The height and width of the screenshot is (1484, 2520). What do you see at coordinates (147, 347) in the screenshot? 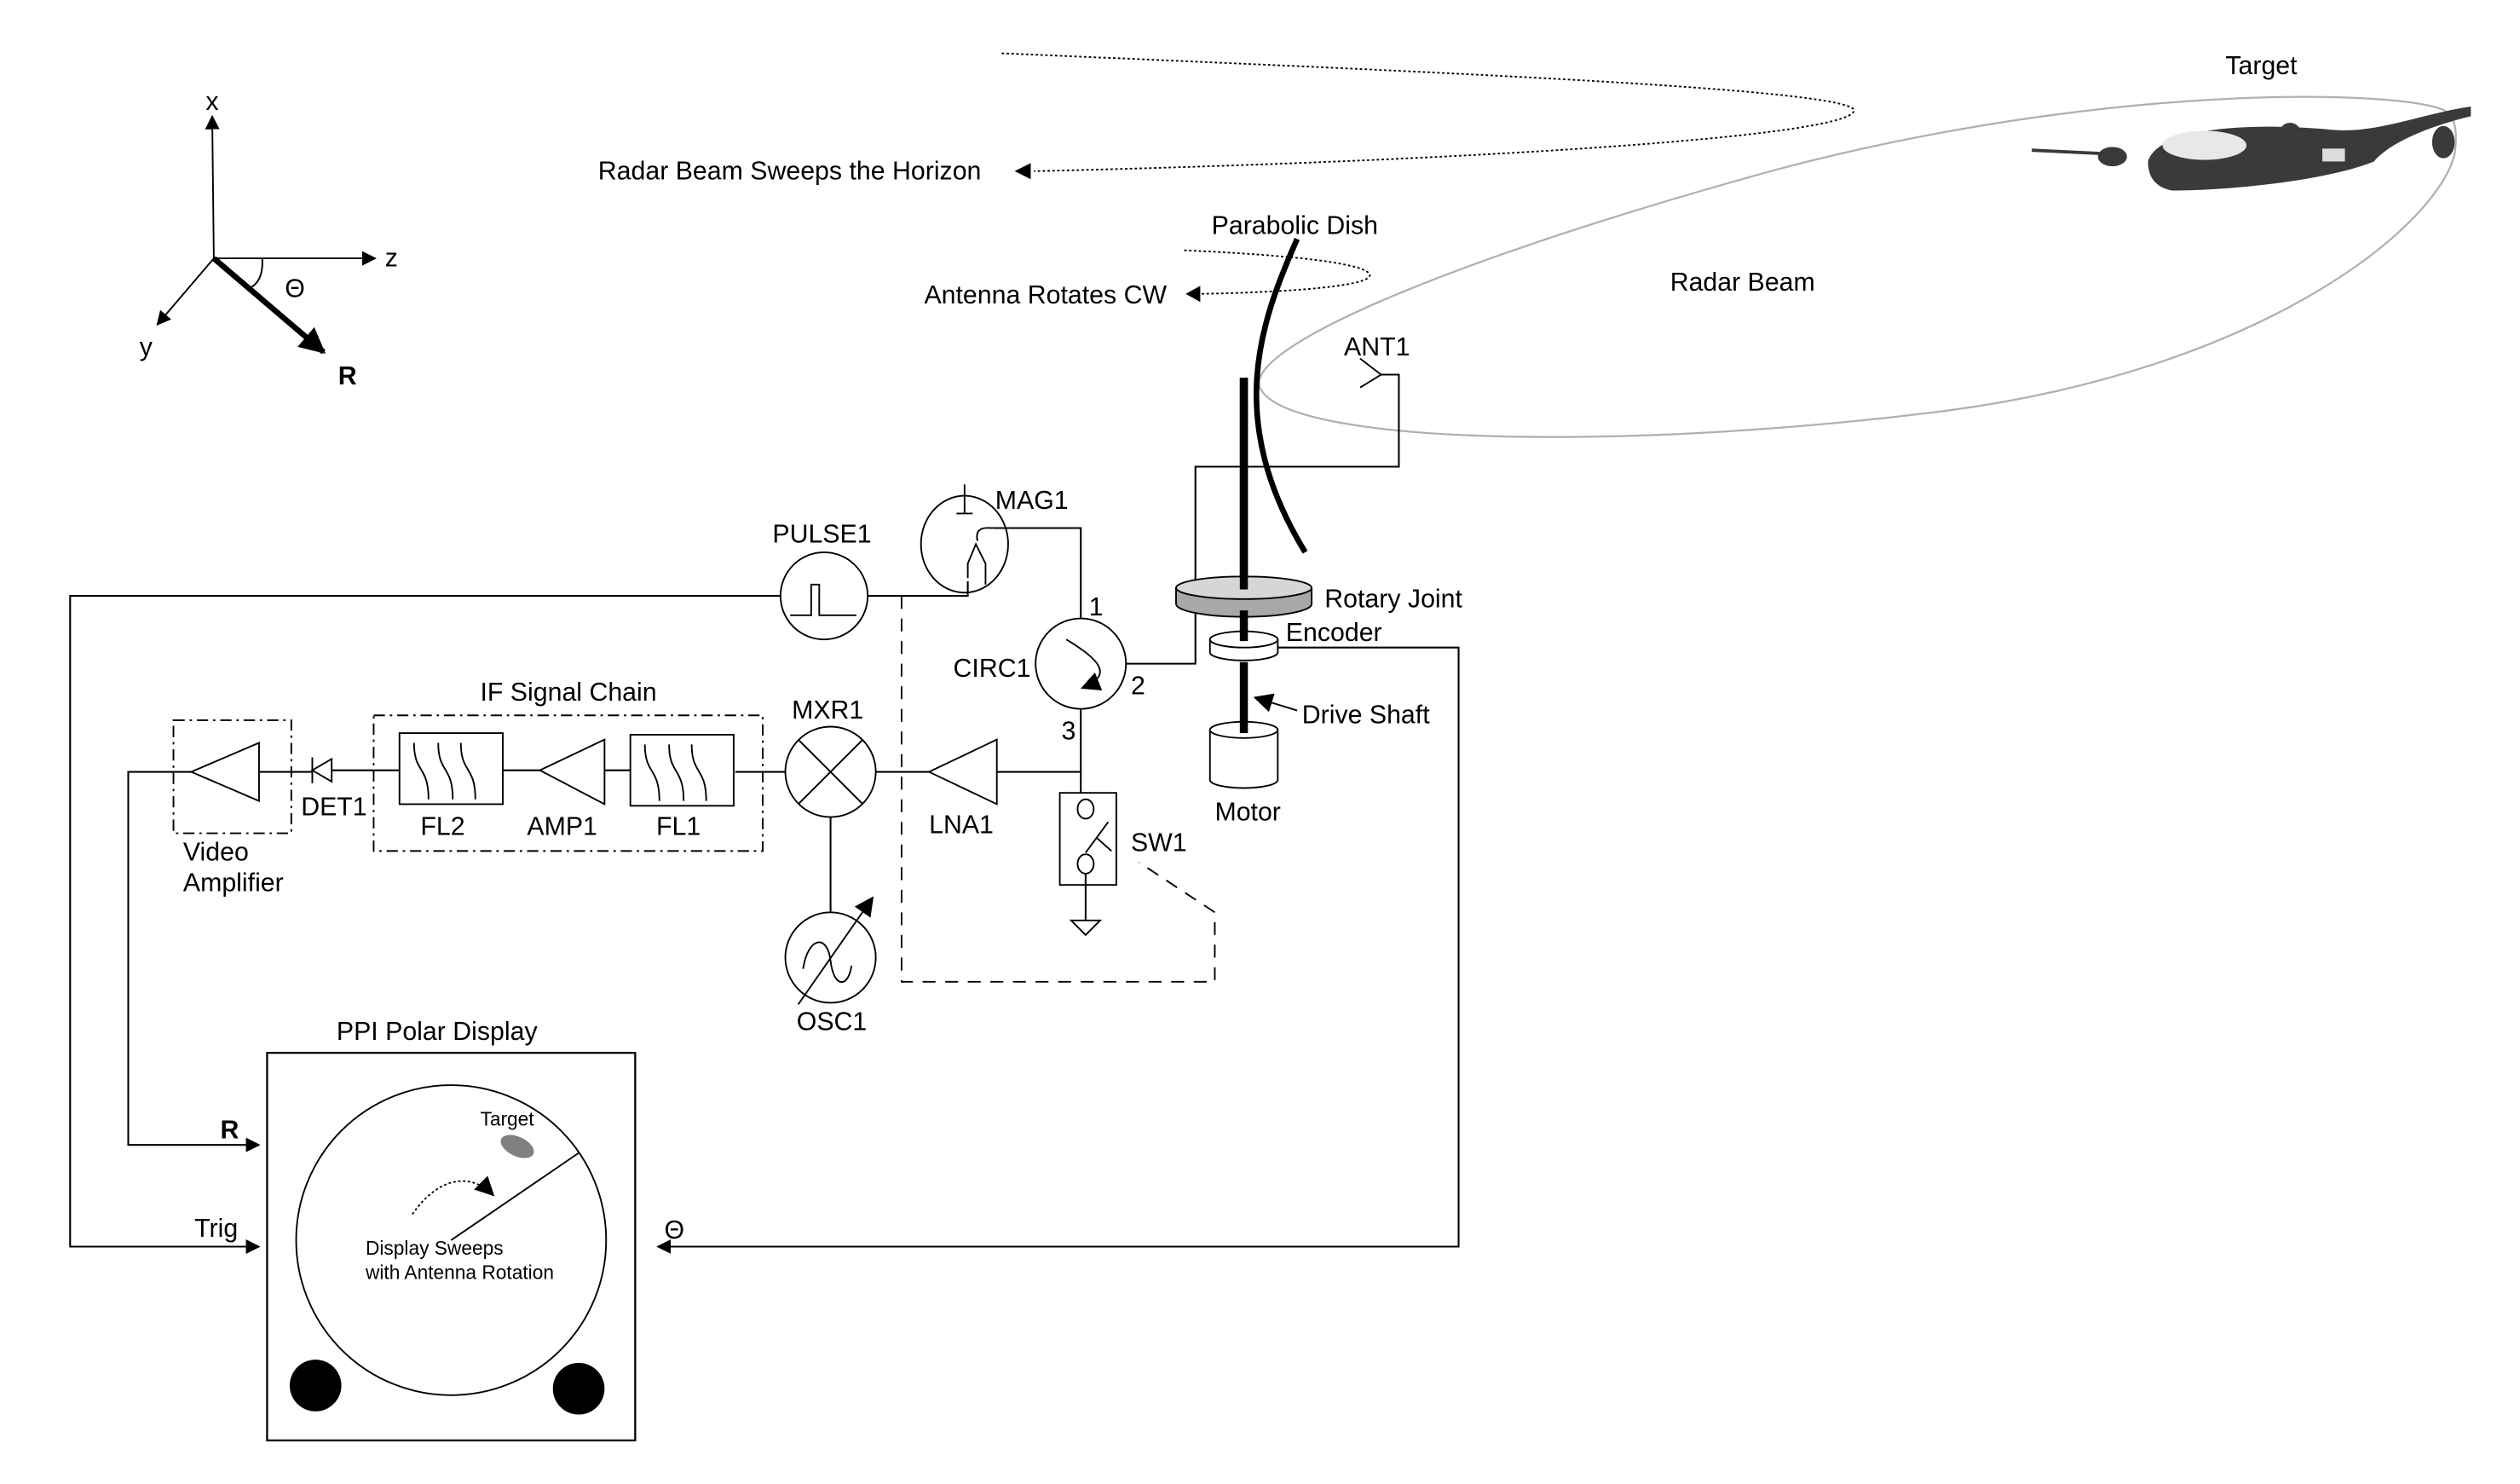
I see `y-axis-label: y` at bounding box center [147, 347].